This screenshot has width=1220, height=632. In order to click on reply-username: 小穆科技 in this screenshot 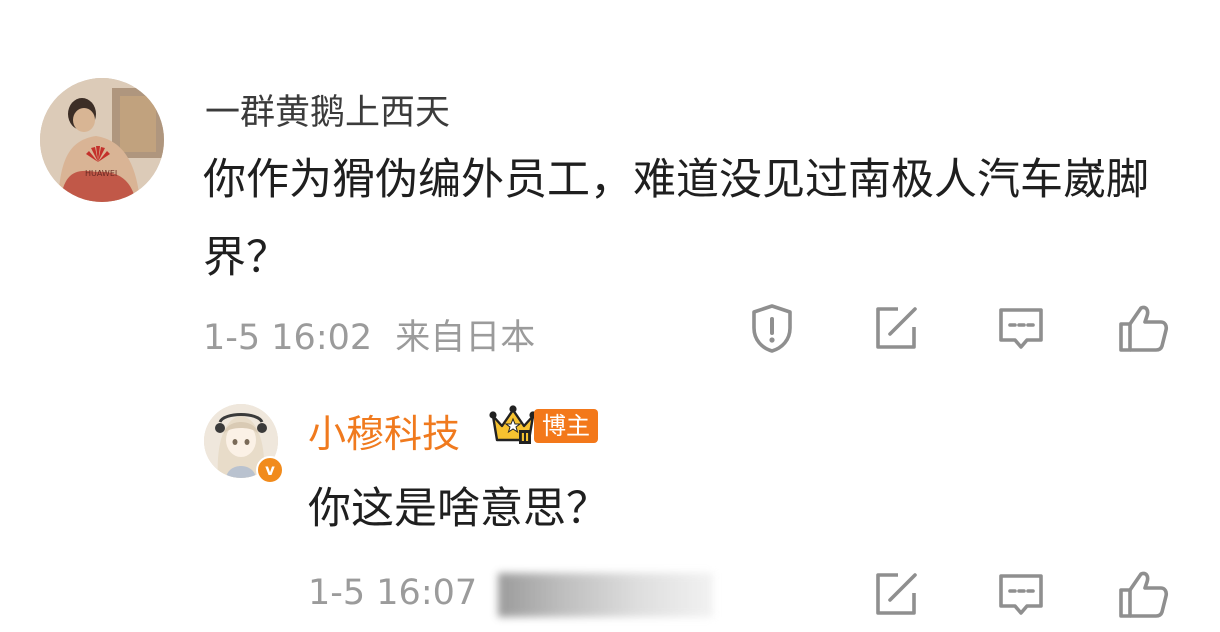, I will do `click(384, 430)`.